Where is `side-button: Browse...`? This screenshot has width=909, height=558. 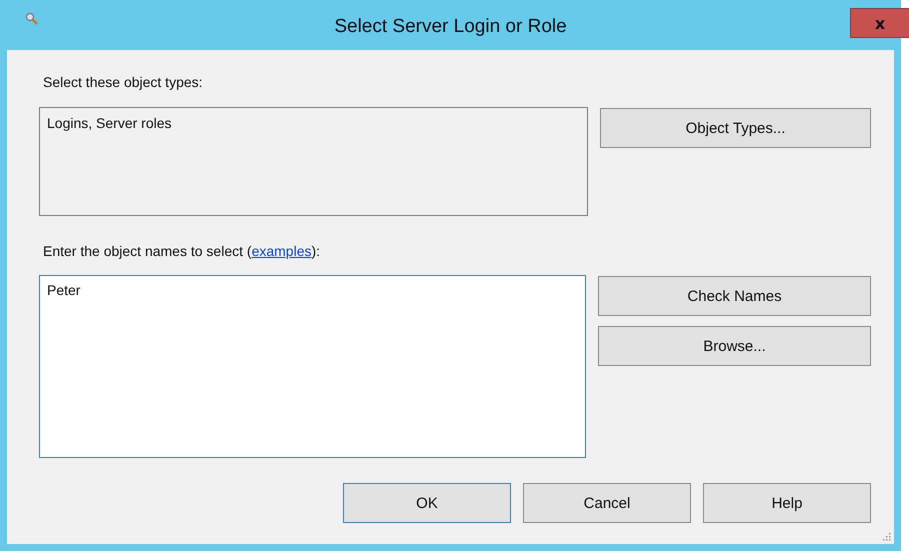
side-button: Browse... is located at coordinates (734, 346).